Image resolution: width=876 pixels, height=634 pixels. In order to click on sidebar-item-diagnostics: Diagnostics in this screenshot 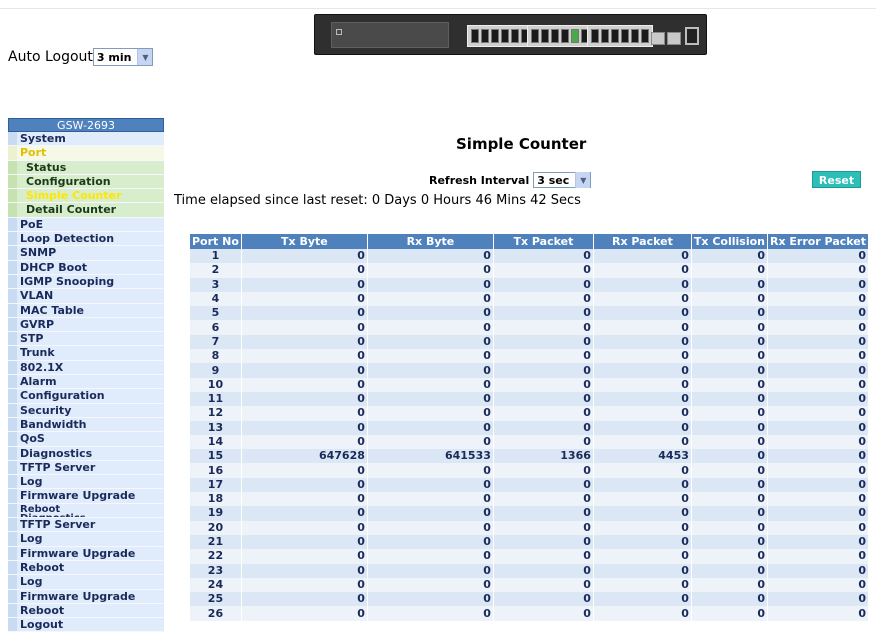, I will do `click(86, 453)`.